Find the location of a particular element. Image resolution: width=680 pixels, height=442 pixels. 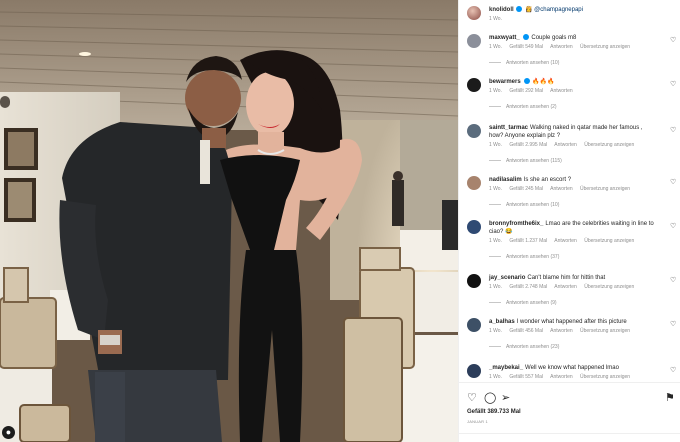

comment-text: Can't blame him for hittin that is located at coordinates (566, 278).